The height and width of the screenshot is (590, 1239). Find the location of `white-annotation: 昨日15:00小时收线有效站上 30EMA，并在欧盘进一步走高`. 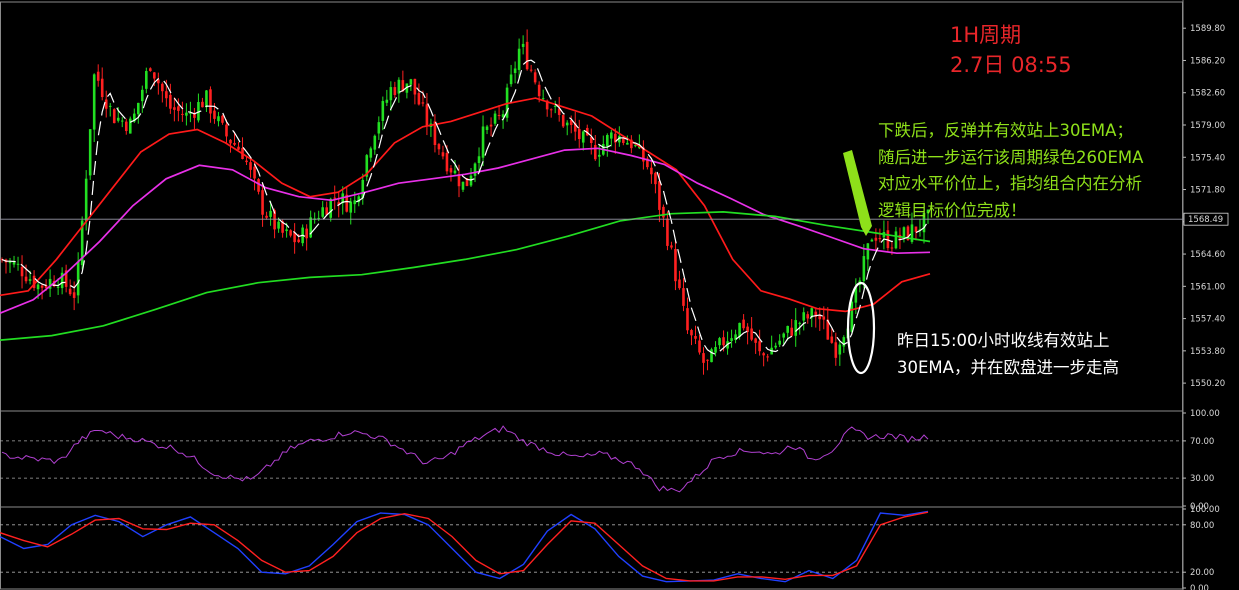

white-annotation: 昨日15:00小时收线有效站上 30EMA，并在欧盘进一步走高 is located at coordinates (1008, 354).